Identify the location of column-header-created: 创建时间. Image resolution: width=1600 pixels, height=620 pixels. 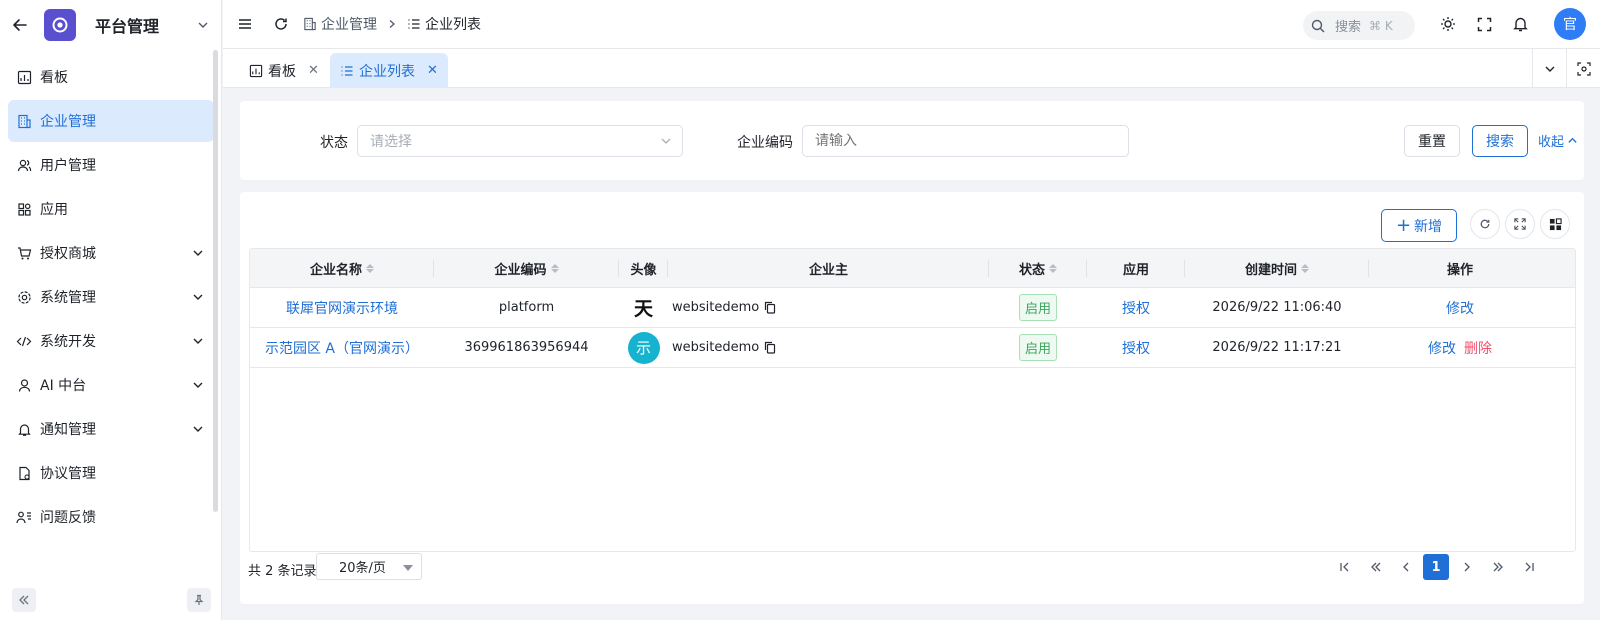
(1277, 268).